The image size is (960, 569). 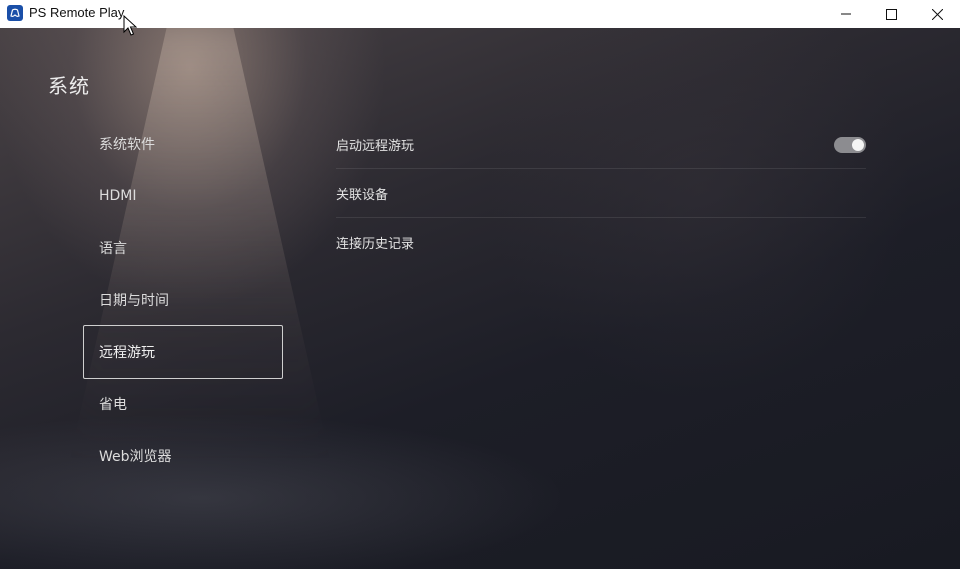 I want to click on setting-label: 关联设备, so click(x=362, y=195).